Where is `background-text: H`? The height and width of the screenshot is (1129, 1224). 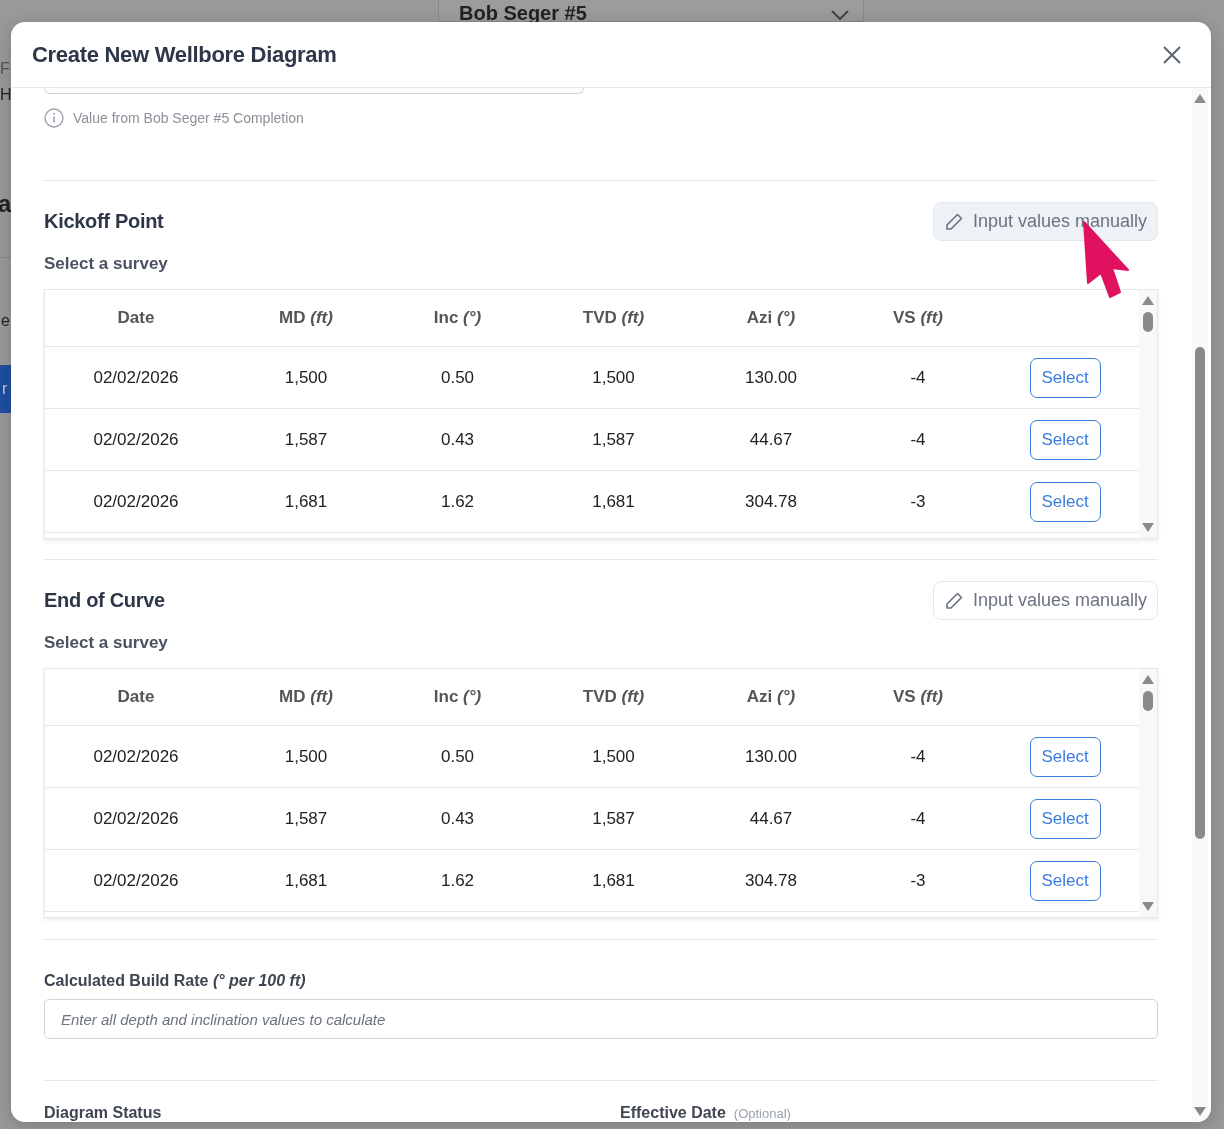
background-text: H is located at coordinates (6, 95).